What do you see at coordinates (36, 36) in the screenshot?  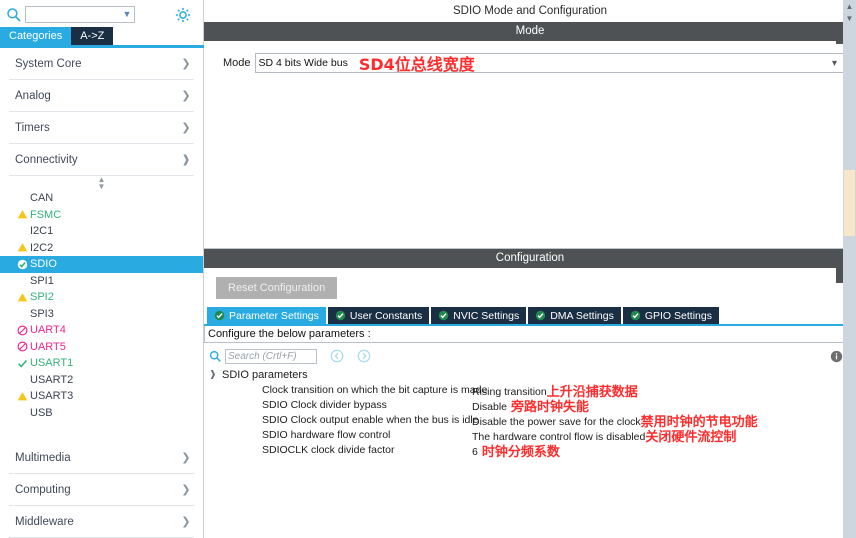 I see `tab-categories: Categories` at bounding box center [36, 36].